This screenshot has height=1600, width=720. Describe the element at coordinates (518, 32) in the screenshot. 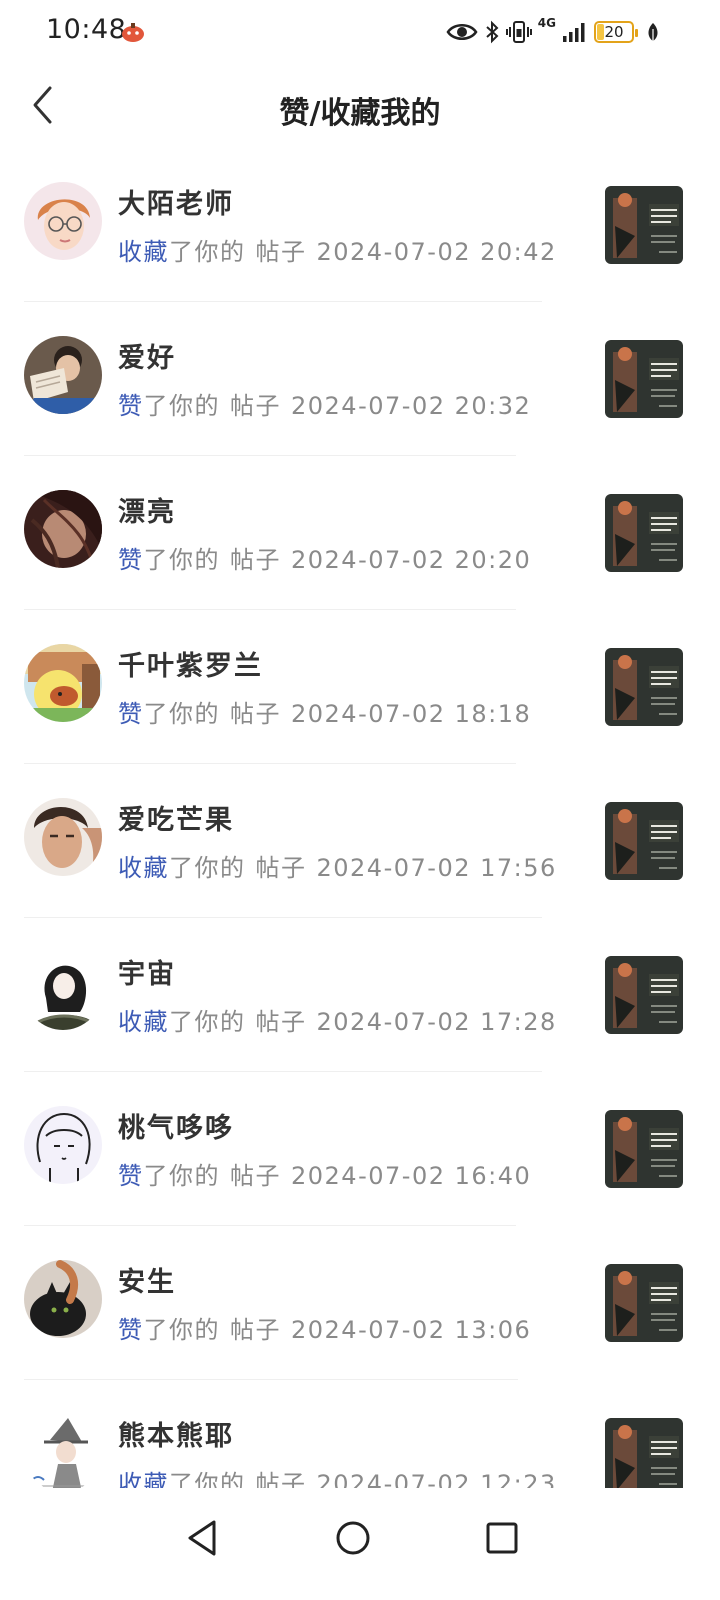

I see `vibrate-icon` at that location.